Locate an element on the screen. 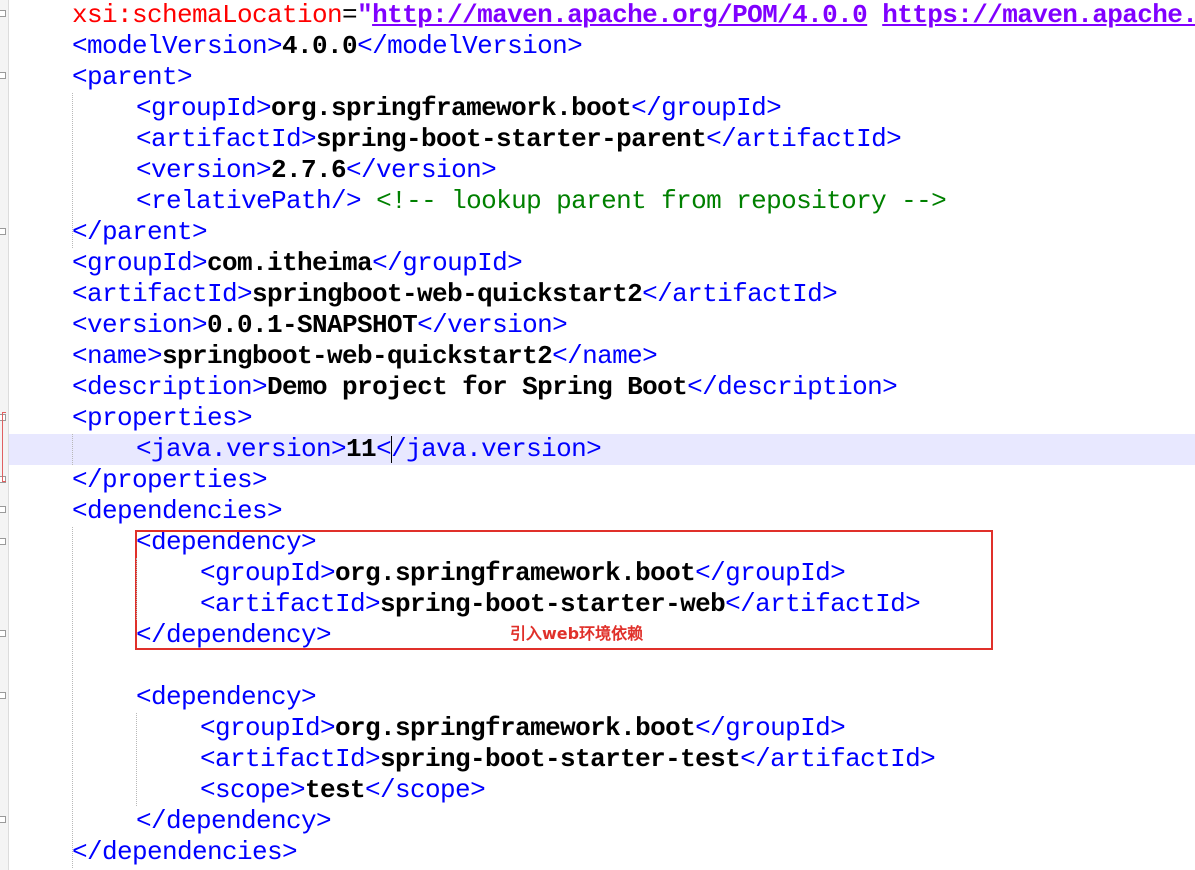 The width and height of the screenshot is (1195, 870). xml-tag: <properties> is located at coordinates (162, 418).